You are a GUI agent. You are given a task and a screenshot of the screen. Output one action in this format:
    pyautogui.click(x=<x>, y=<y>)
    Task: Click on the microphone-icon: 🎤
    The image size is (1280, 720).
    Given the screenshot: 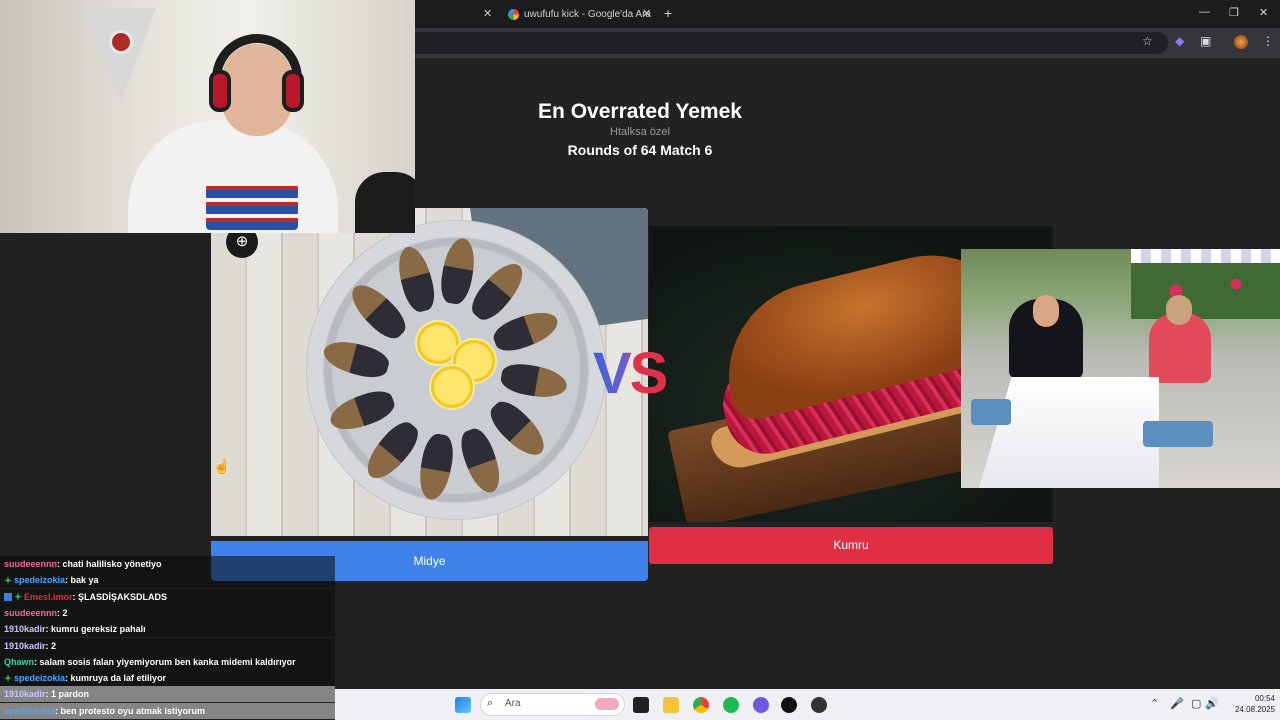 What is the action you would take?
    pyautogui.click(x=1177, y=703)
    